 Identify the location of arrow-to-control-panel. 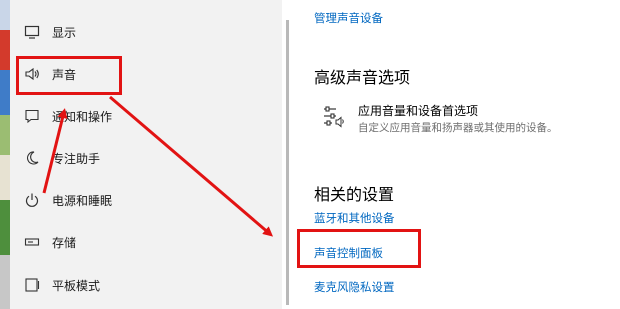
(191, 166).